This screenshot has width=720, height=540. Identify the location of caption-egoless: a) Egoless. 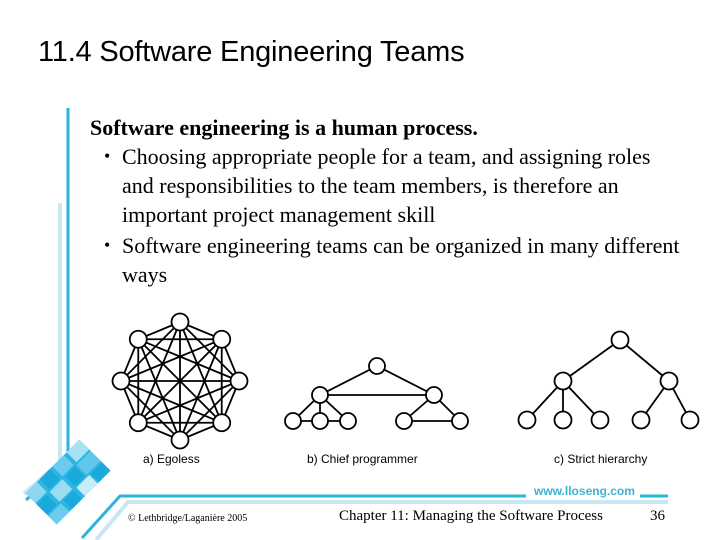
(171, 459).